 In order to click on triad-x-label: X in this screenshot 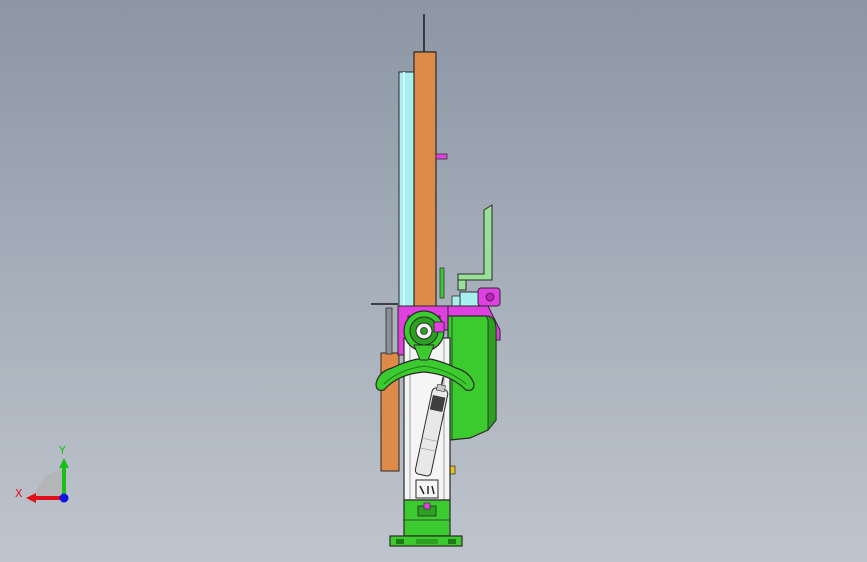, I will do `click(19, 493)`.